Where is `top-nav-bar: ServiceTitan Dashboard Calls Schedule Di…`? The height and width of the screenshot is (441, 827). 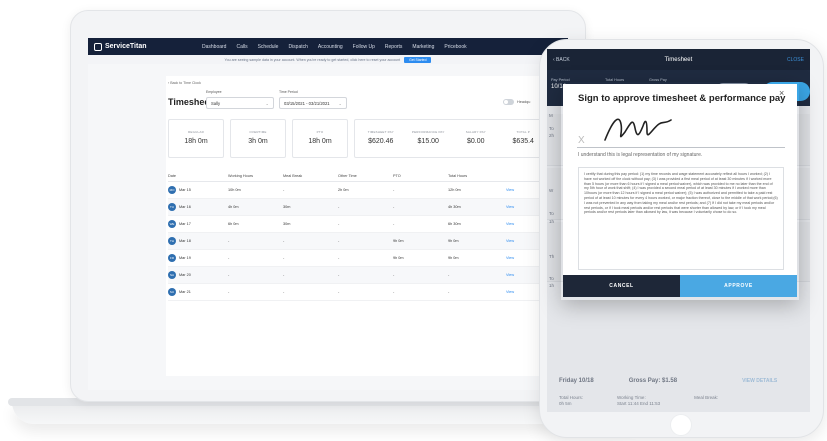
top-nav-bar: ServiceTitan Dashboard Calls Schedule Di… is located at coordinates (328, 46).